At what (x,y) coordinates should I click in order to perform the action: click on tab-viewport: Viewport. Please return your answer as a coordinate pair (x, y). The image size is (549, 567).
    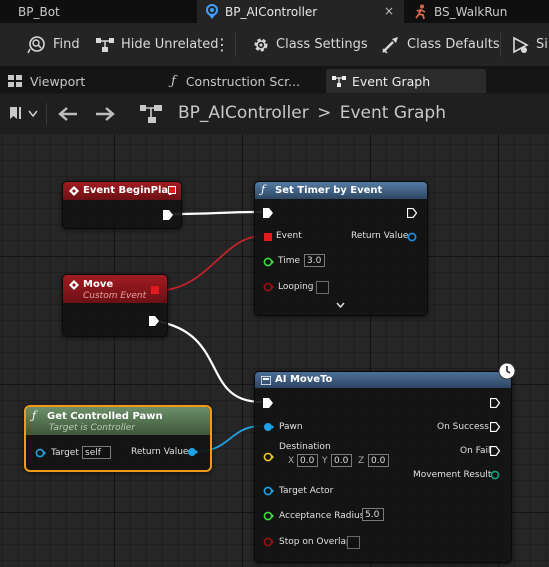
    Looking at the image, I should click on (80, 81).